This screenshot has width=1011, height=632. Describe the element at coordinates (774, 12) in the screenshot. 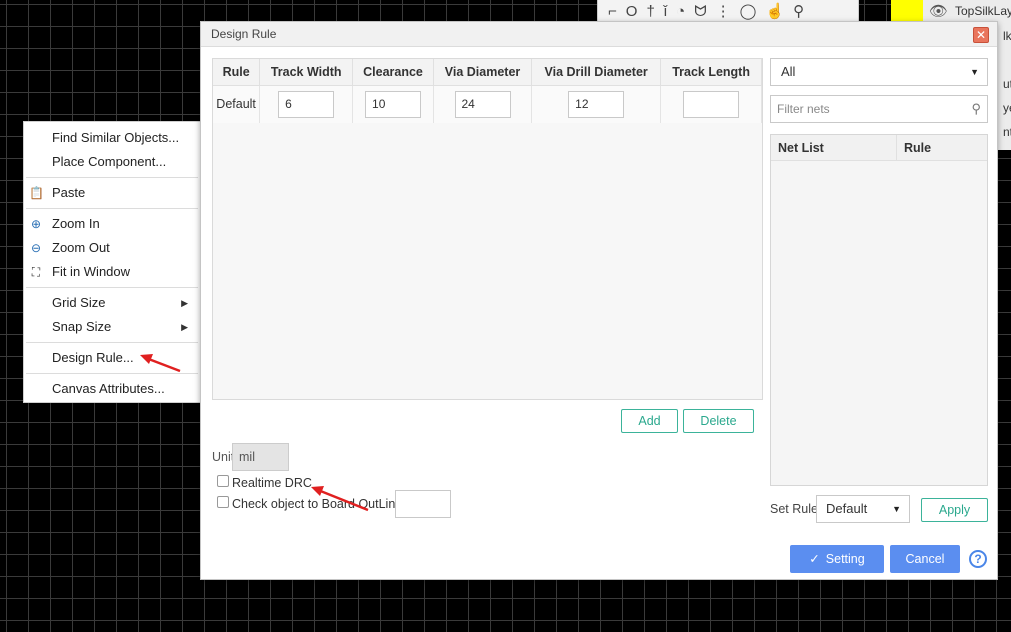

I see `hand-icon: ☝` at that location.